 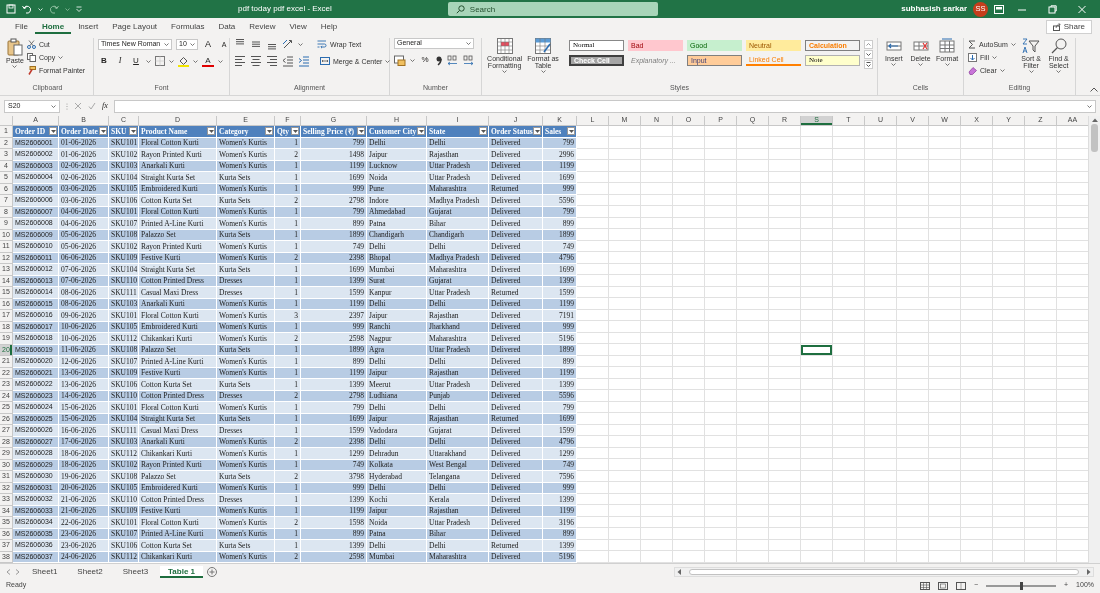 I want to click on comma-style-icon, so click(x=439, y=60).